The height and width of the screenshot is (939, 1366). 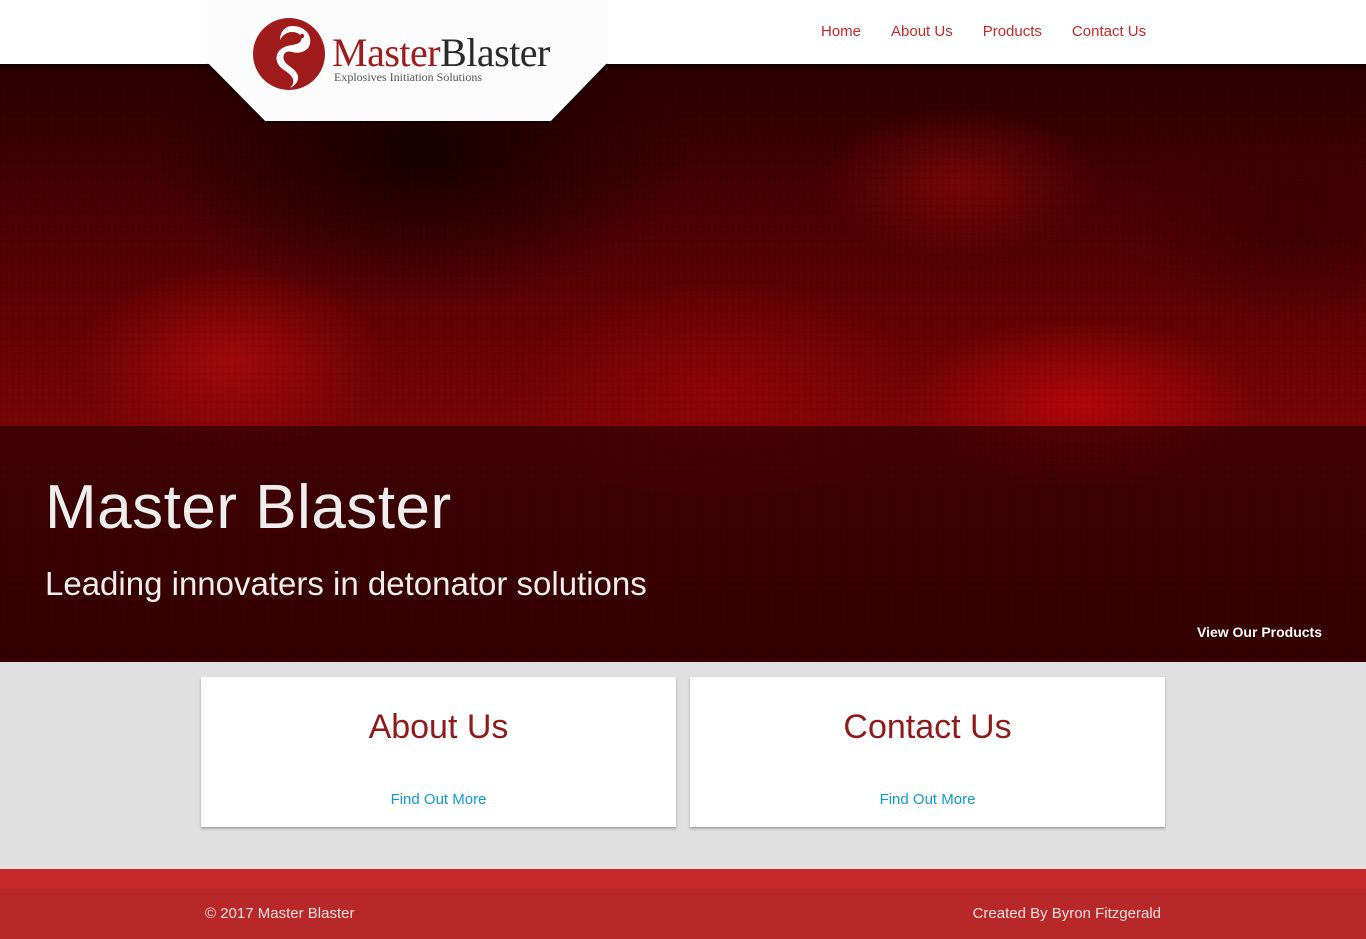 I want to click on nav-home-link: Home, so click(x=841, y=32).